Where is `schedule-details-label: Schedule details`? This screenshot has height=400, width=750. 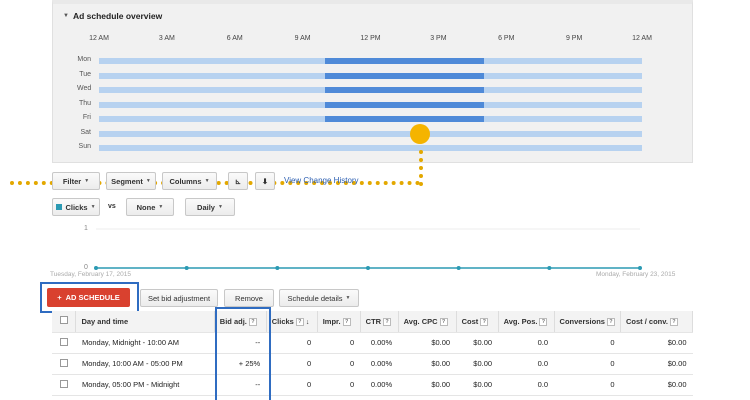
schedule-details-label: Schedule details is located at coordinates (315, 298).